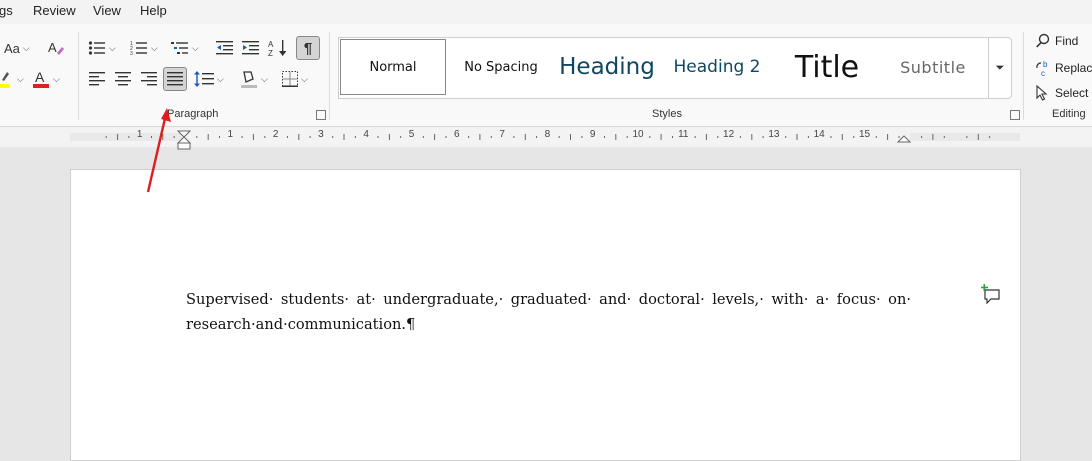 This screenshot has height=461, width=1092. What do you see at coordinates (41, 78) in the screenshot?
I see `font-color-icon: A` at bounding box center [41, 78].